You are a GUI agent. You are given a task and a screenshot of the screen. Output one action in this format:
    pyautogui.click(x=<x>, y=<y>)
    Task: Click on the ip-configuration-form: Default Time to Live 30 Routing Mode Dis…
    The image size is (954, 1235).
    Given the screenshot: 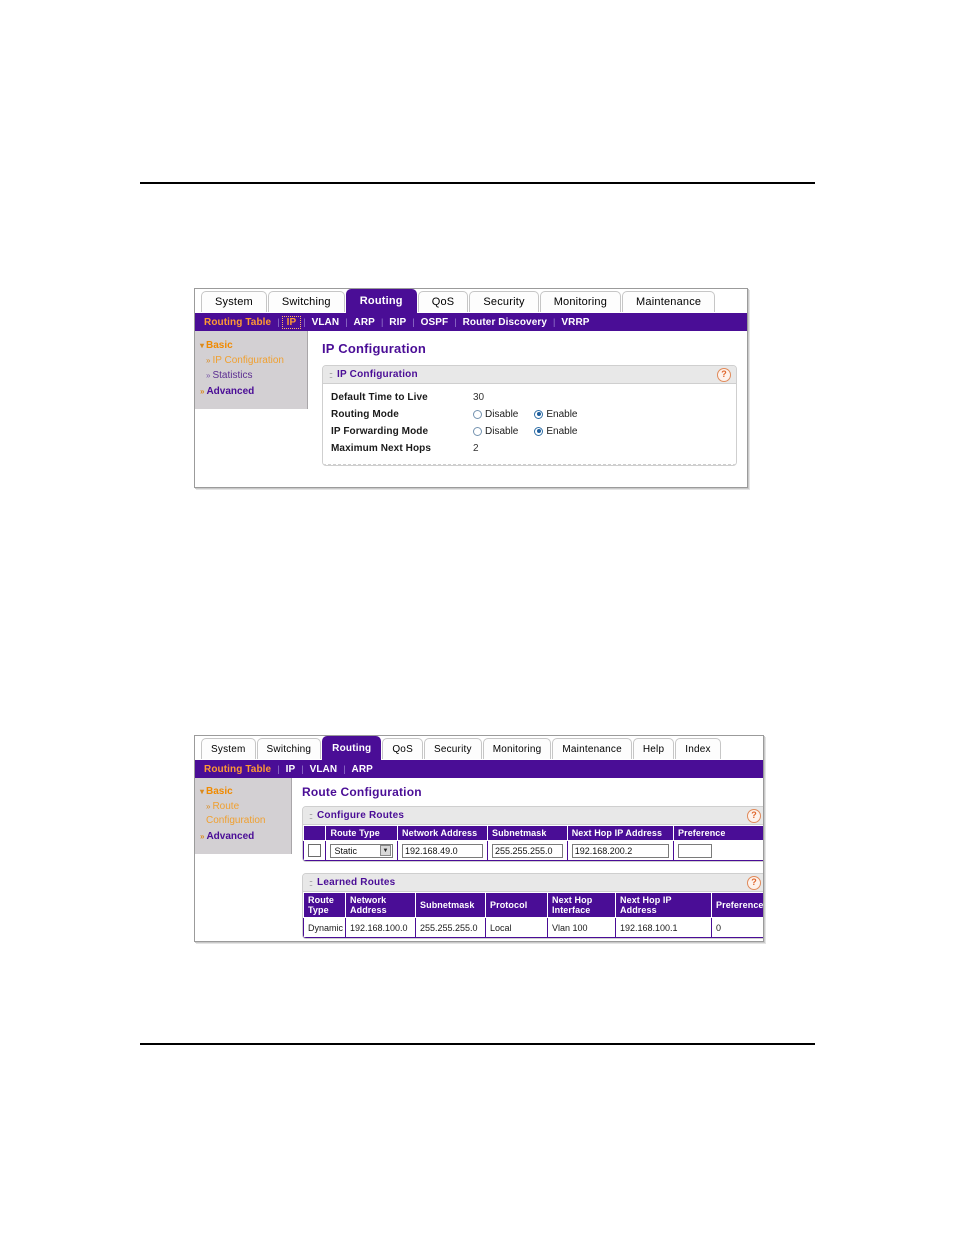 What is the action you would take?
    pyautogui.click(x=529, y=424)
    